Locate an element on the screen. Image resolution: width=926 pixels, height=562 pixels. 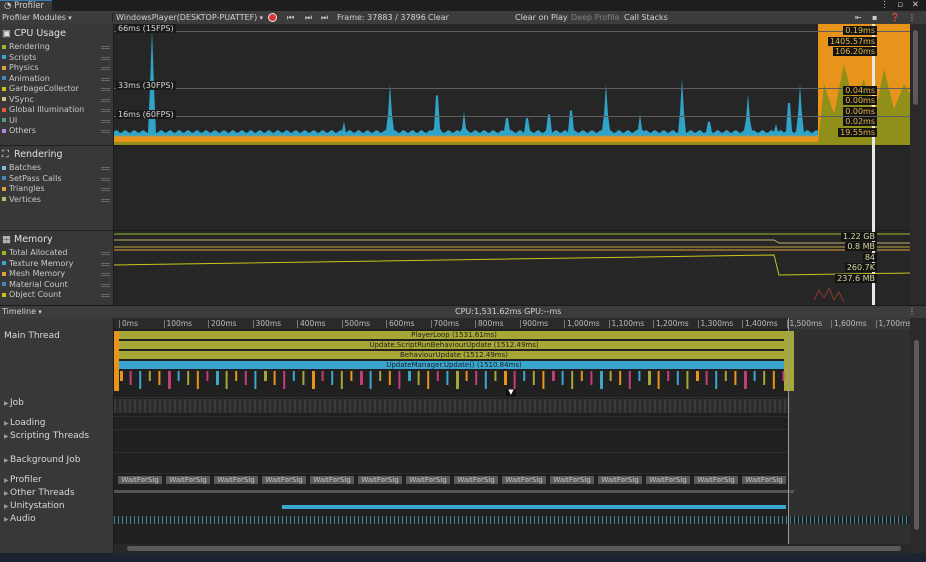
scrollbar-thumb is located at coordinates (915, 67).